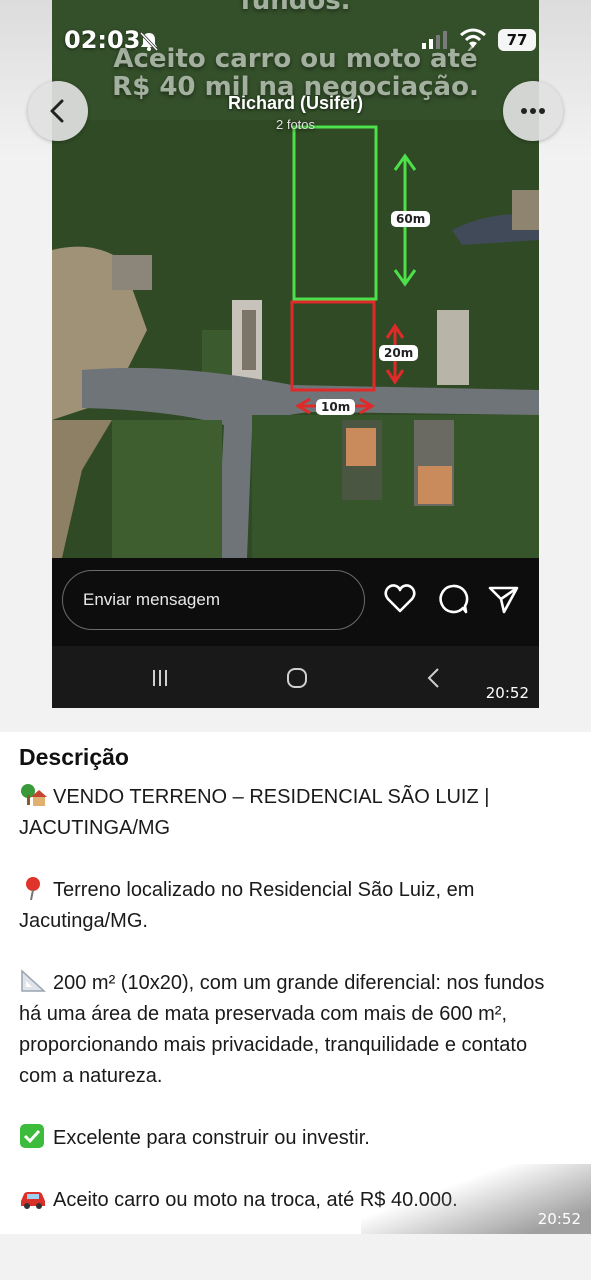  Describe the element at coordinates (211, 1138) in the screenshot. I see `paragraph-text: Excelente para construir ou investir.` at that location.